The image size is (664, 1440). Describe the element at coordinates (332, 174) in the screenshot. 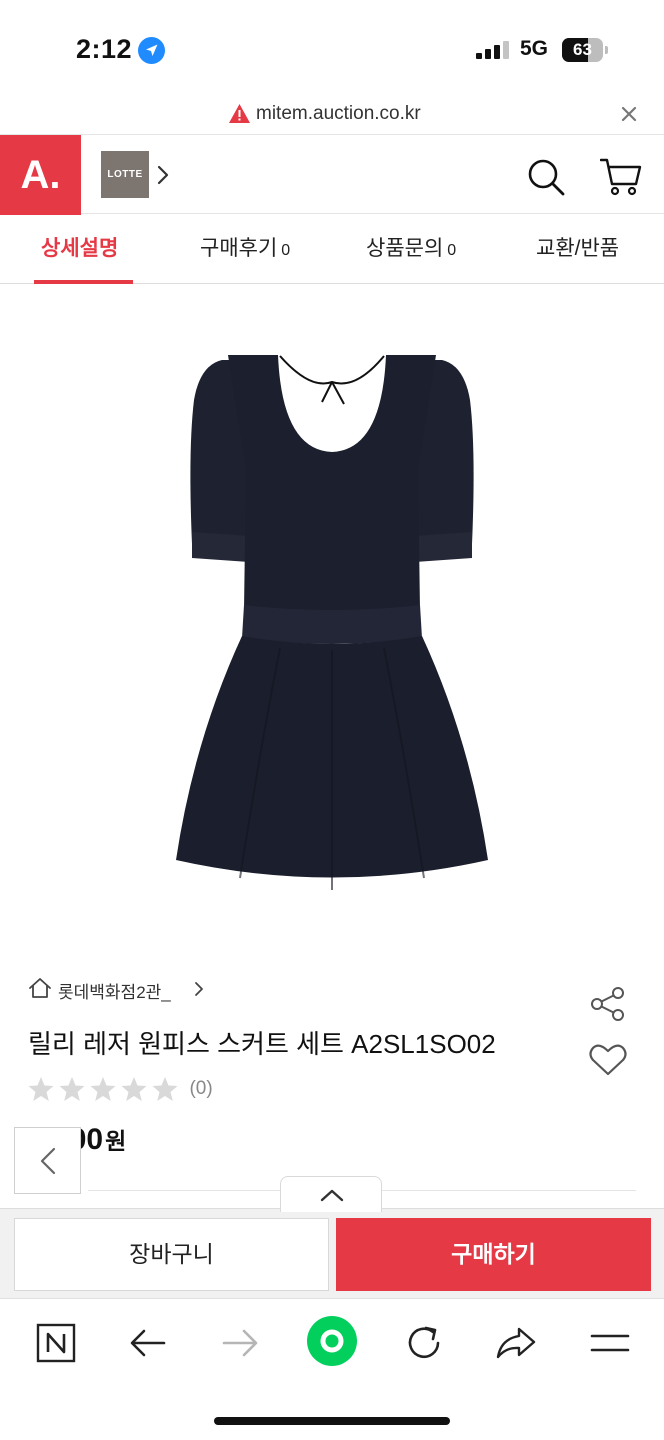

I see `site-header: A. LOTTE` at that location.